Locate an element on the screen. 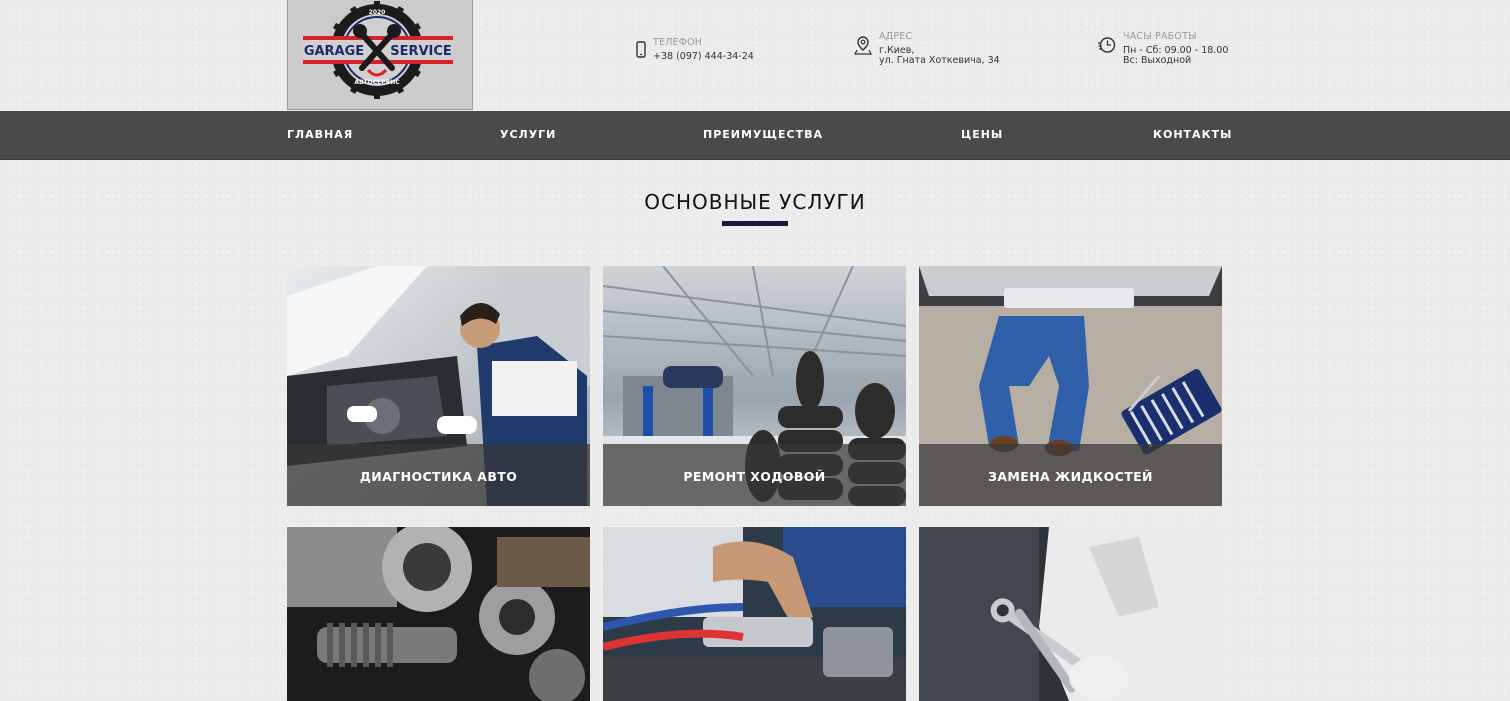 This screenshot has height=701, width=1510. hours-line2: Вс: Выходной is located at coordinates (1157, 60).